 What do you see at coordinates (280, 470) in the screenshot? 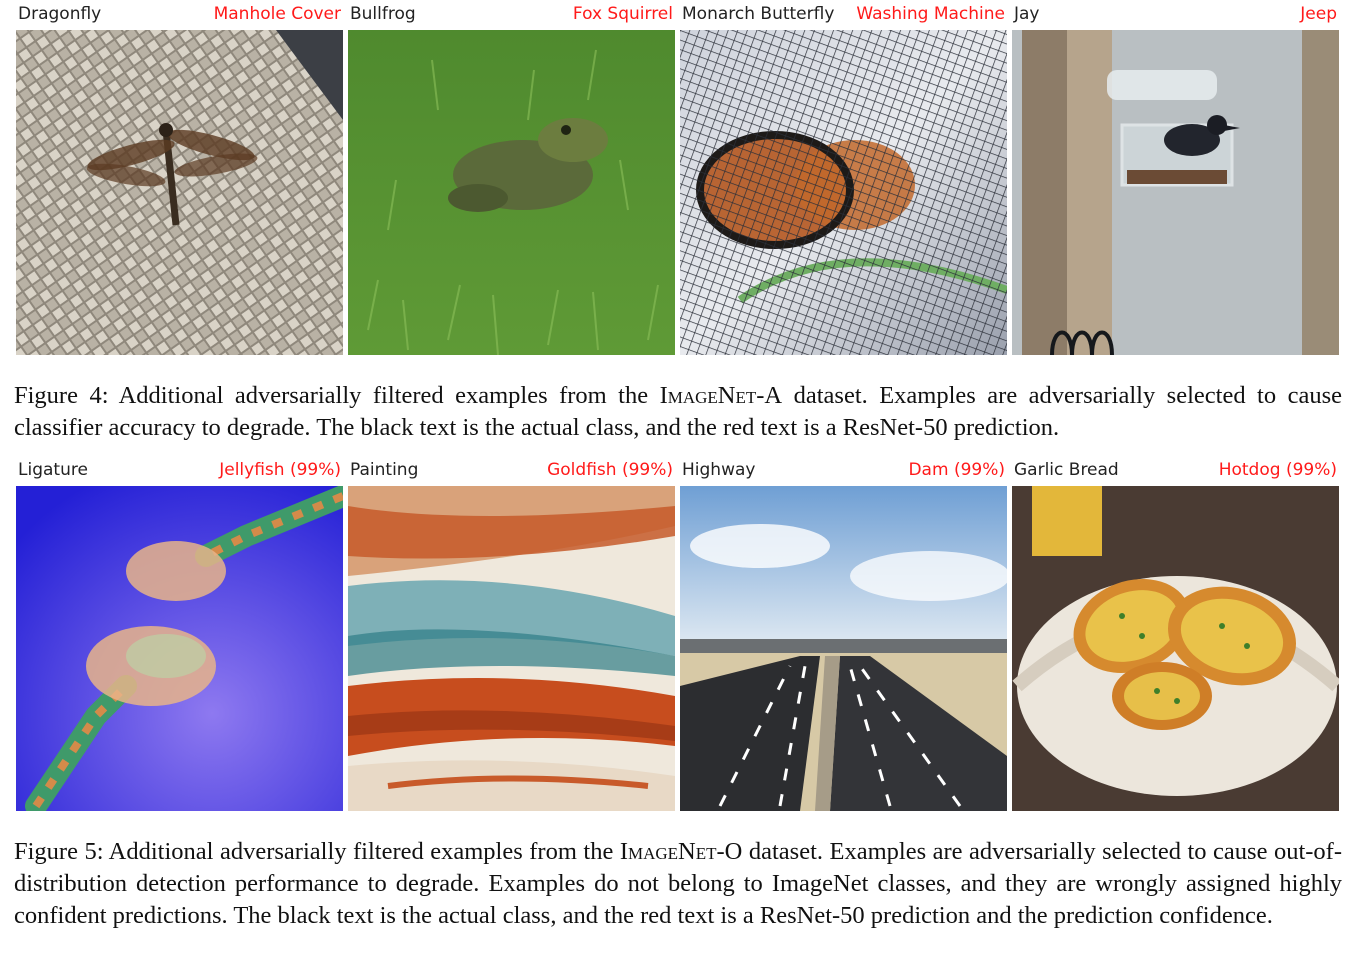
I see `predicted-class-label: Jellyfish (99%)` at bounding box center [280, 470].